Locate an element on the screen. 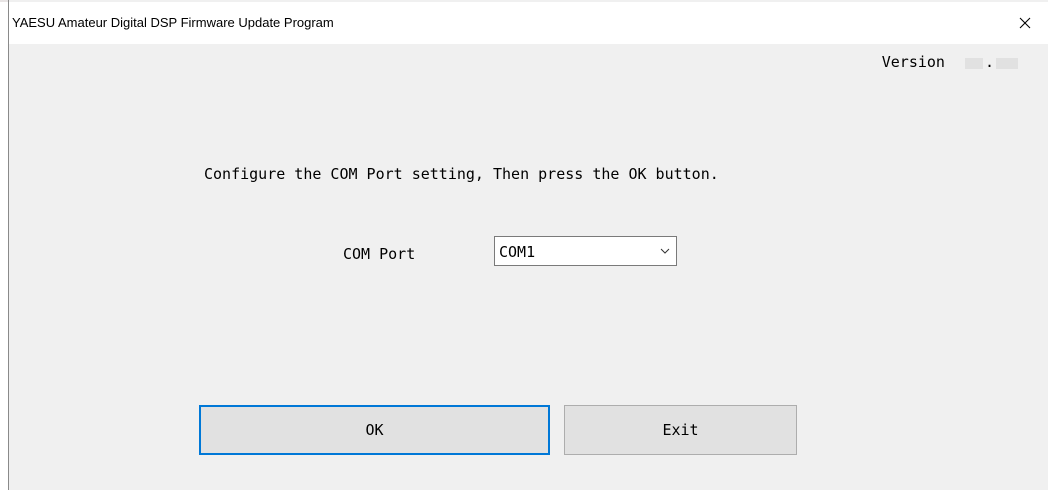 The height and width of the screenshot is (490, 1048). version-value: . is located at coordinates (991, 61).